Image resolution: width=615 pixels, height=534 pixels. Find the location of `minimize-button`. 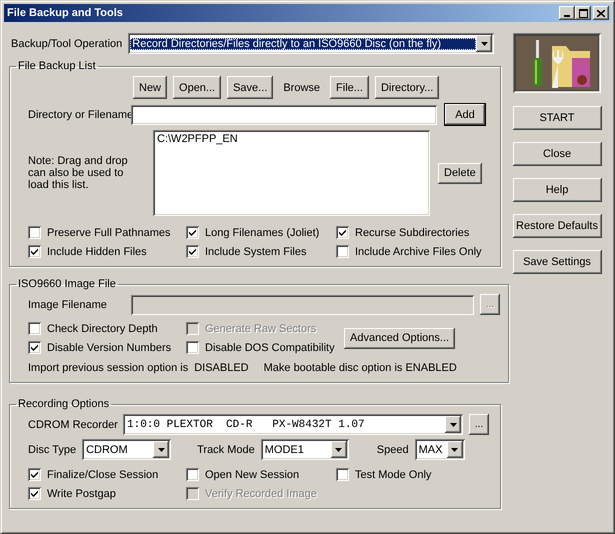

minimize-button is located at coordinates (567, 13).